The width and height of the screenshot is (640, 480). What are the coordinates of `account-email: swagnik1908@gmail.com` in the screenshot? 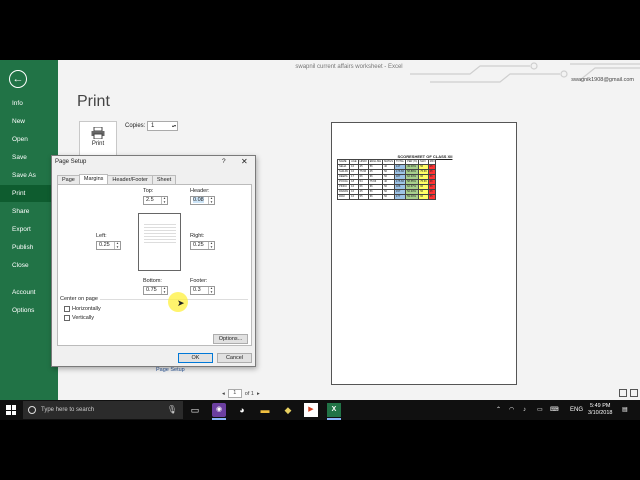 It's located at (602, 80).